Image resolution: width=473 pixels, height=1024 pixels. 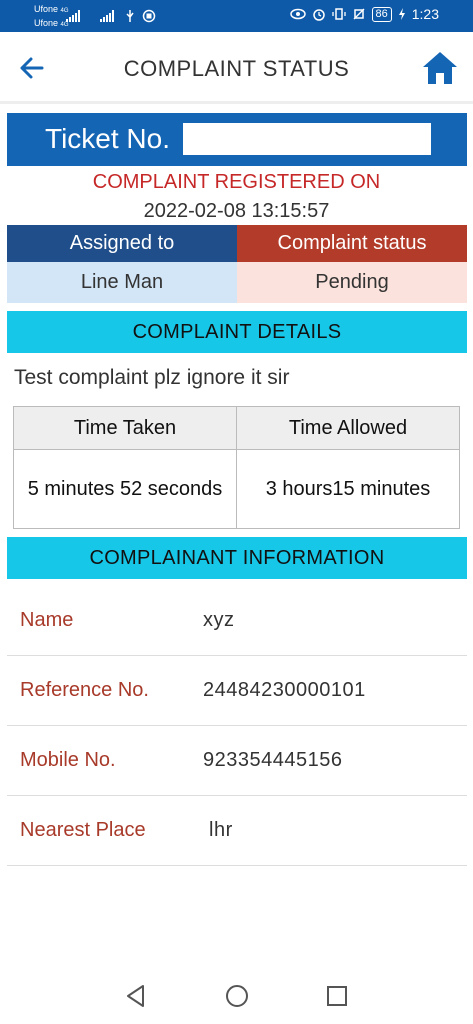 I want to click on reference-label: Reference No., so click(x=84, y=690).